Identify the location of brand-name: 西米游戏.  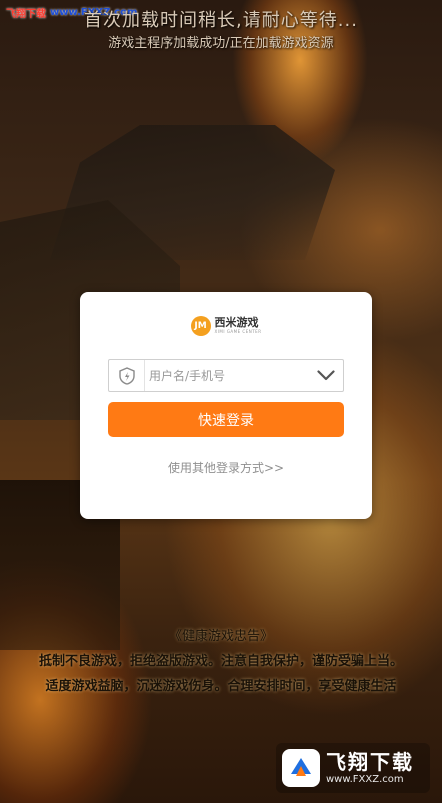
(236, 322).